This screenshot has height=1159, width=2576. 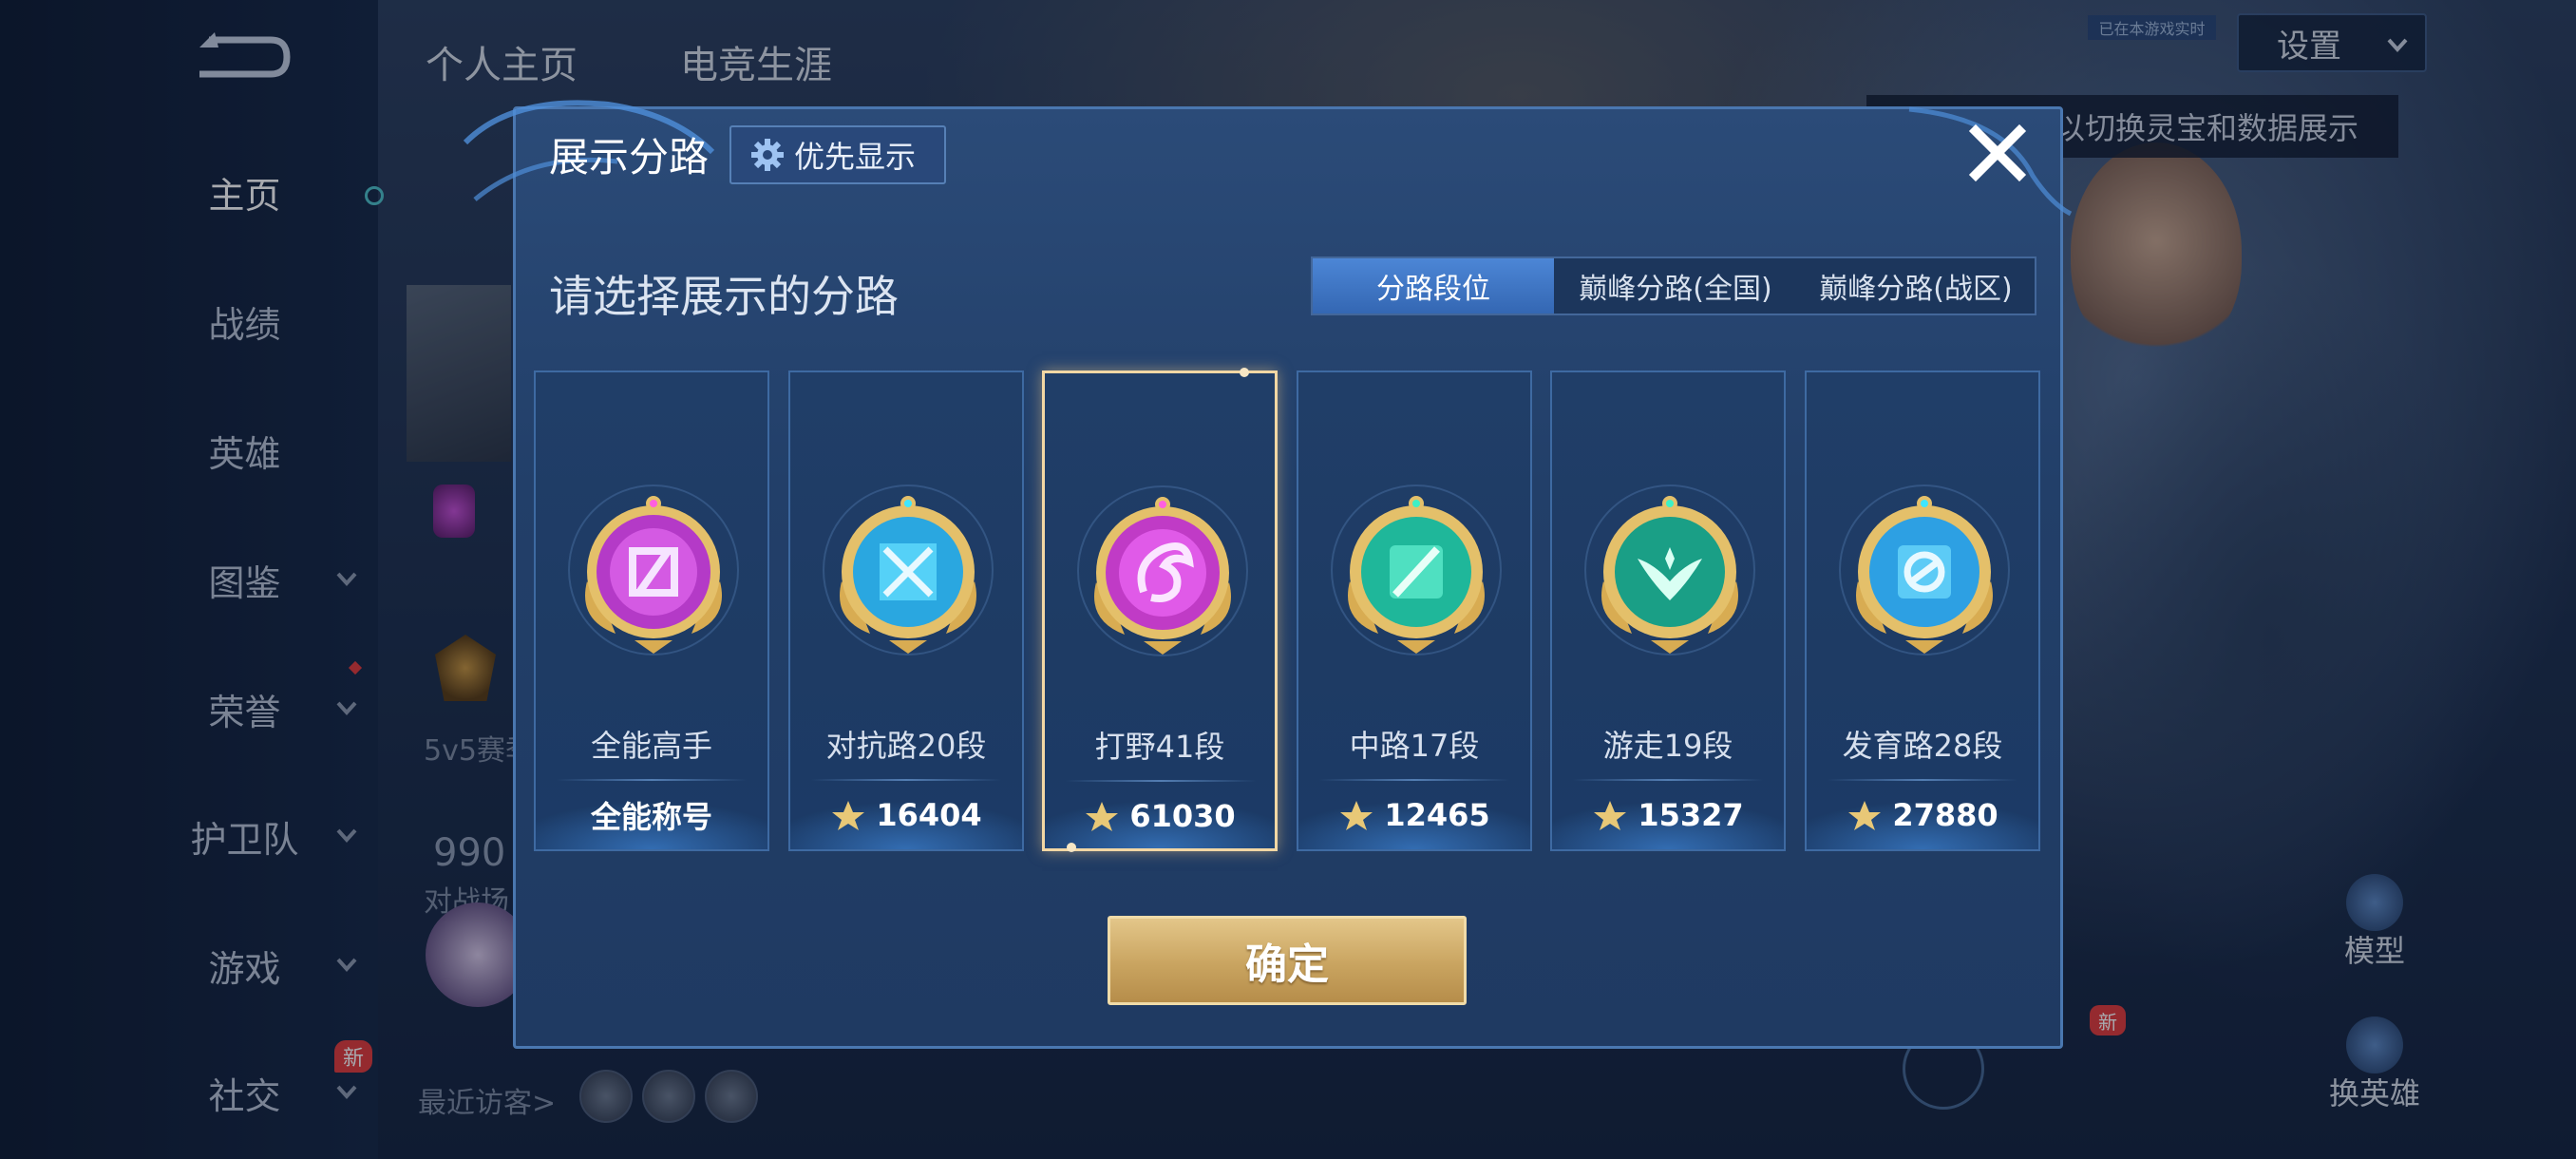 What do you see at coordinates (1691, 815) in the screenshot?
I see `card-value-text: 15327` at bounding box center [1691, 815].